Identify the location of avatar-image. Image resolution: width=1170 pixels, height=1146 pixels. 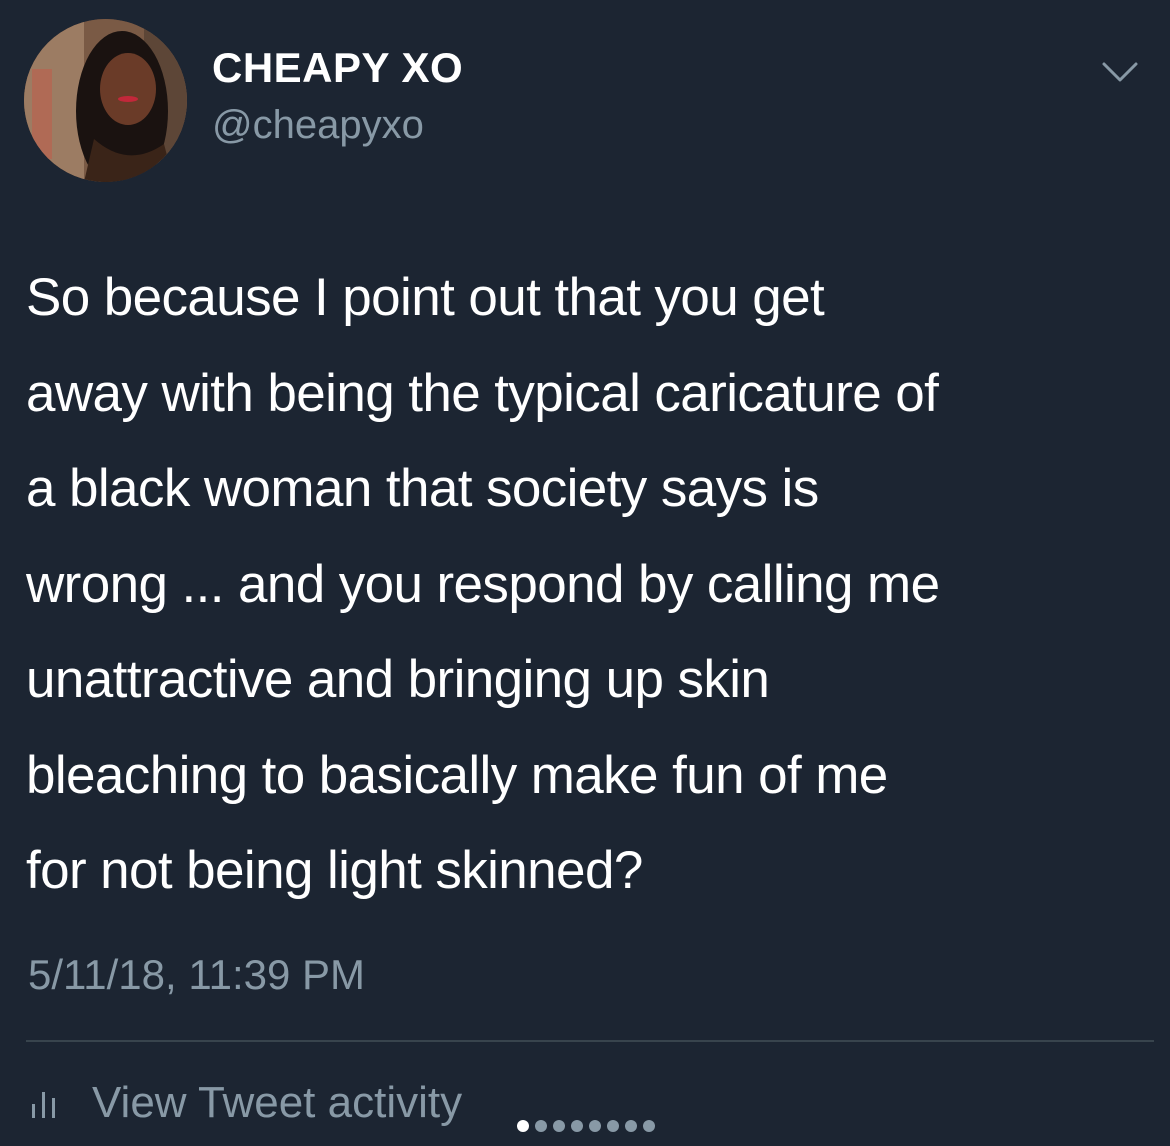
(105, 100).